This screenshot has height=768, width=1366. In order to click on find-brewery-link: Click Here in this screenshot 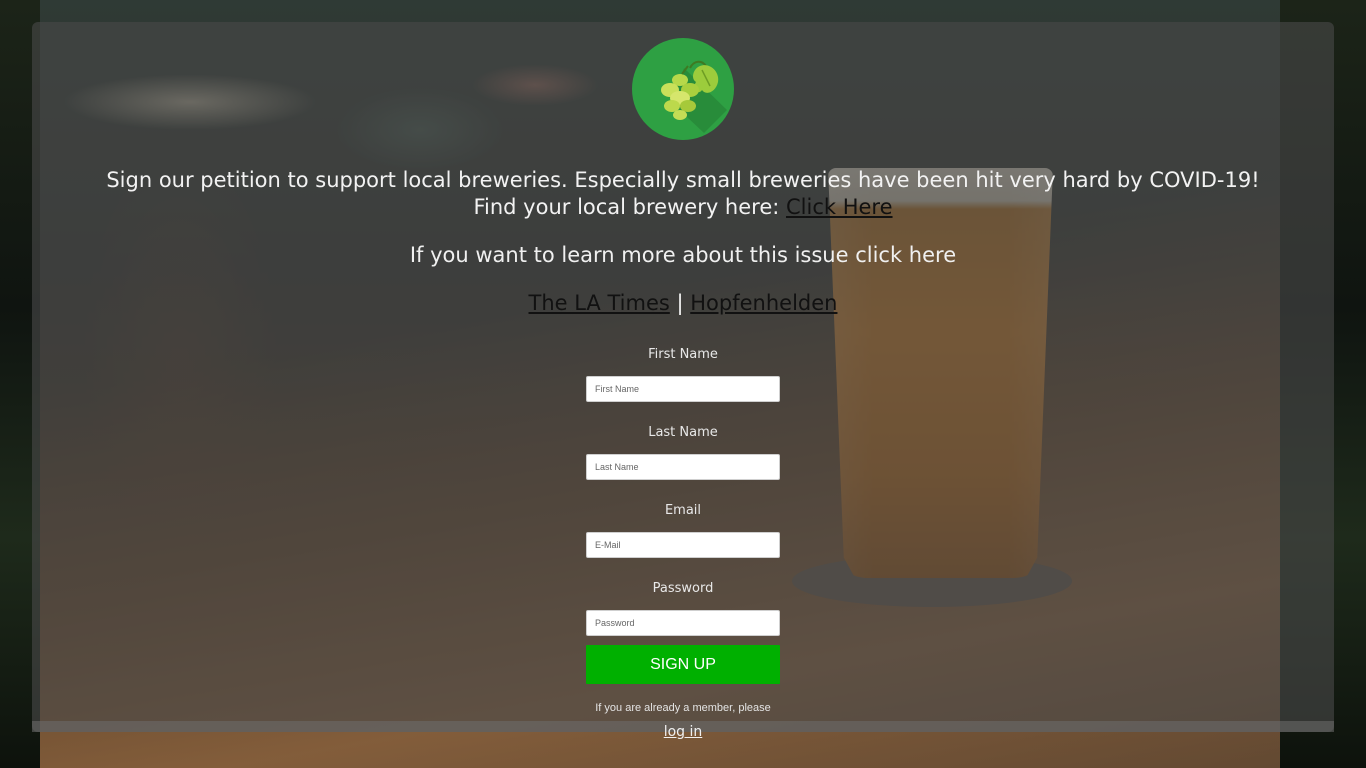, I will do `click(839, 207)`.